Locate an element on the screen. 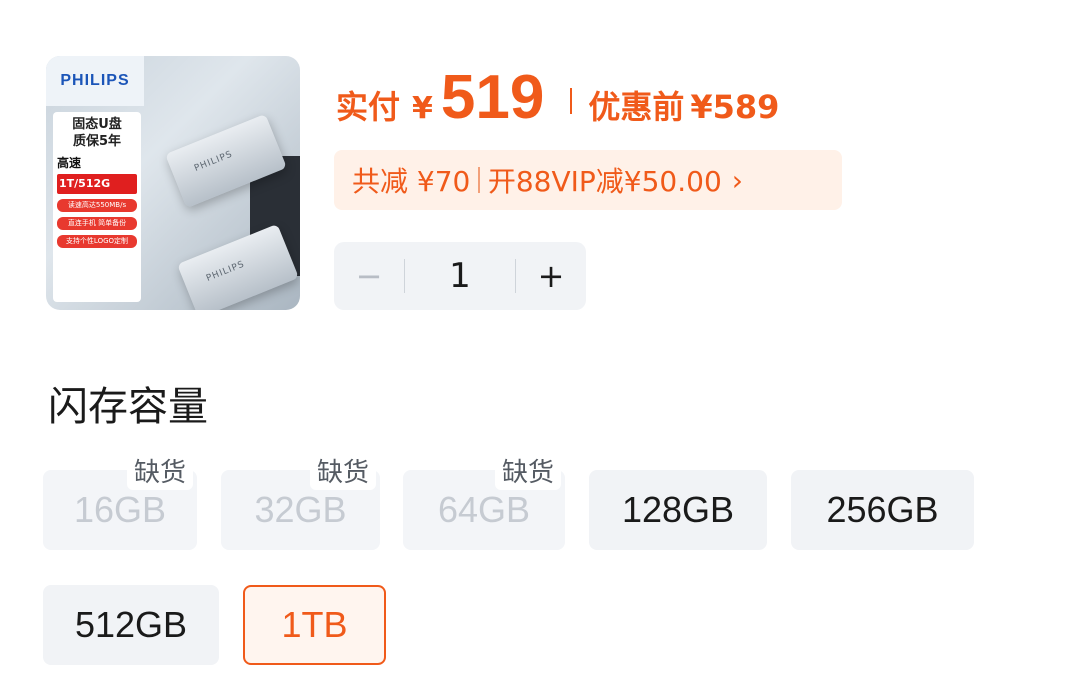 This screenshot has width=1080, height=684. discount-detail-button: 共减 ¥70 开88VIP减¥50.00 › is located at coordinates (588, 180).